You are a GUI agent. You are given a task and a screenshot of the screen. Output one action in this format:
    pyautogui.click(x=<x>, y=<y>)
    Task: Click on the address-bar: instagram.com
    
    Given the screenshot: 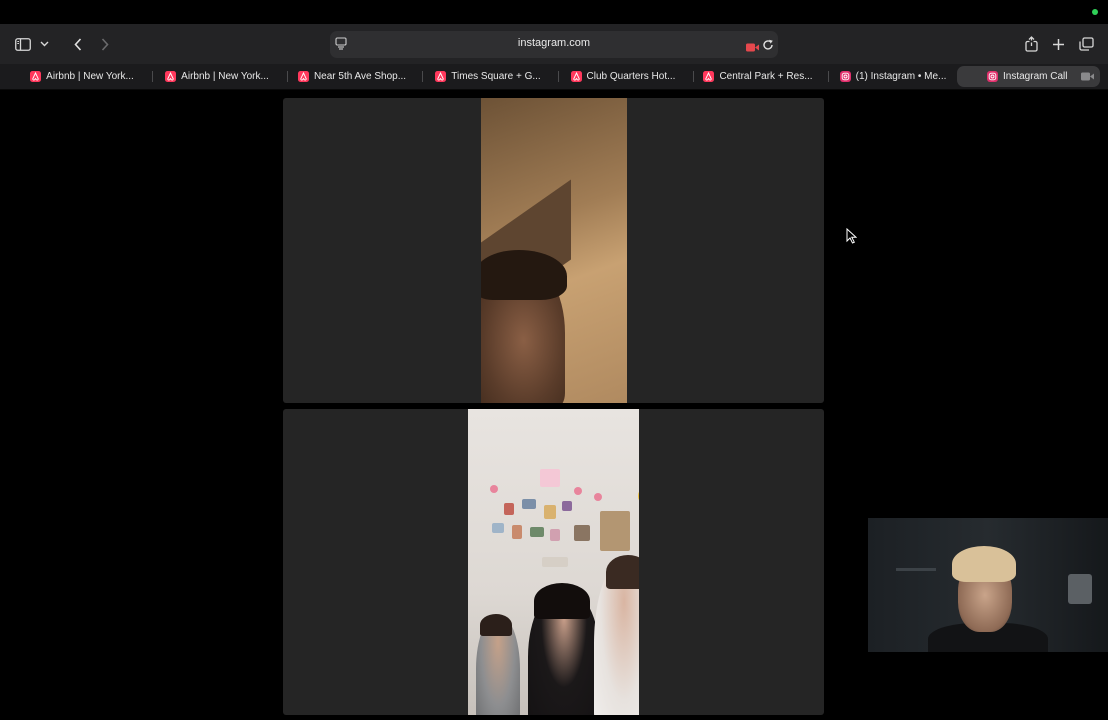 What is the action you would take?
    pyautogui.click(x=554, y=44)
    